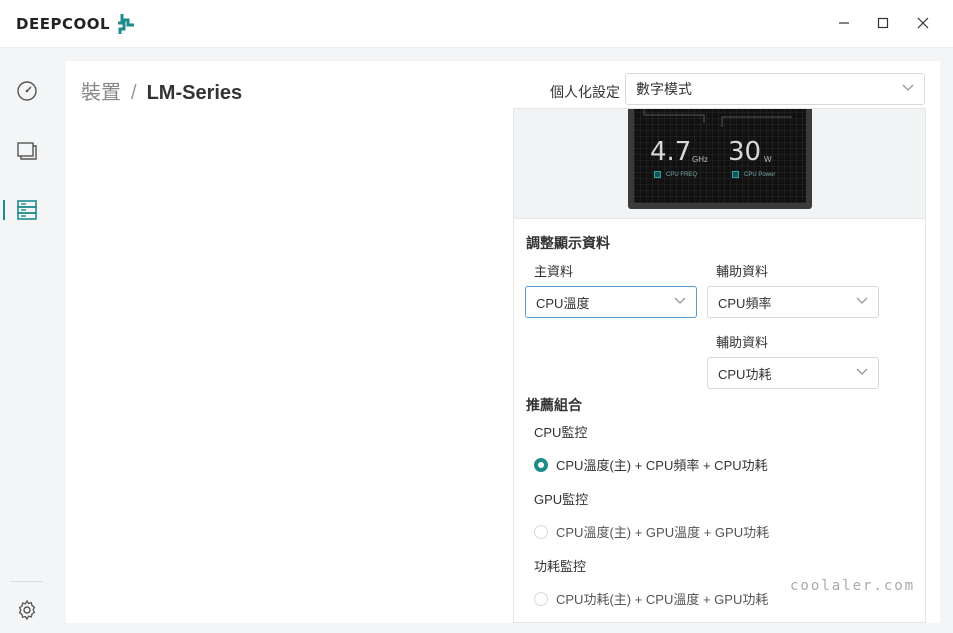  I want to click on nav-devices, so click(26, 210).